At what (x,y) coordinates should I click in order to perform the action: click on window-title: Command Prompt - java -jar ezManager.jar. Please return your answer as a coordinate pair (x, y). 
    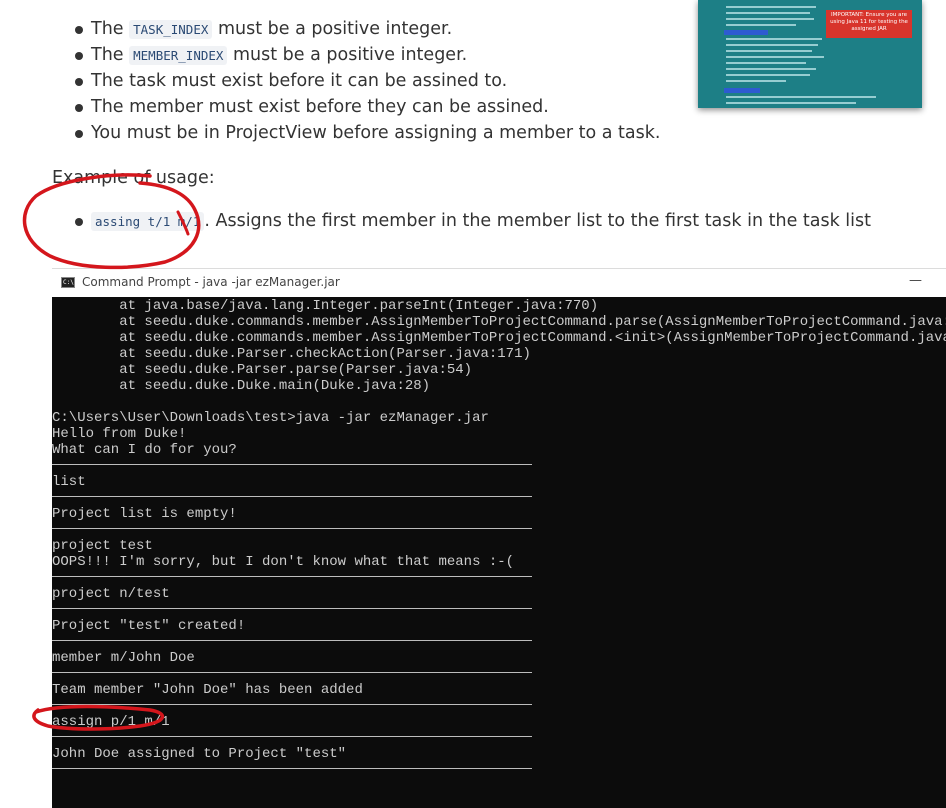
    Looking at the image, I should click on (211, 282).